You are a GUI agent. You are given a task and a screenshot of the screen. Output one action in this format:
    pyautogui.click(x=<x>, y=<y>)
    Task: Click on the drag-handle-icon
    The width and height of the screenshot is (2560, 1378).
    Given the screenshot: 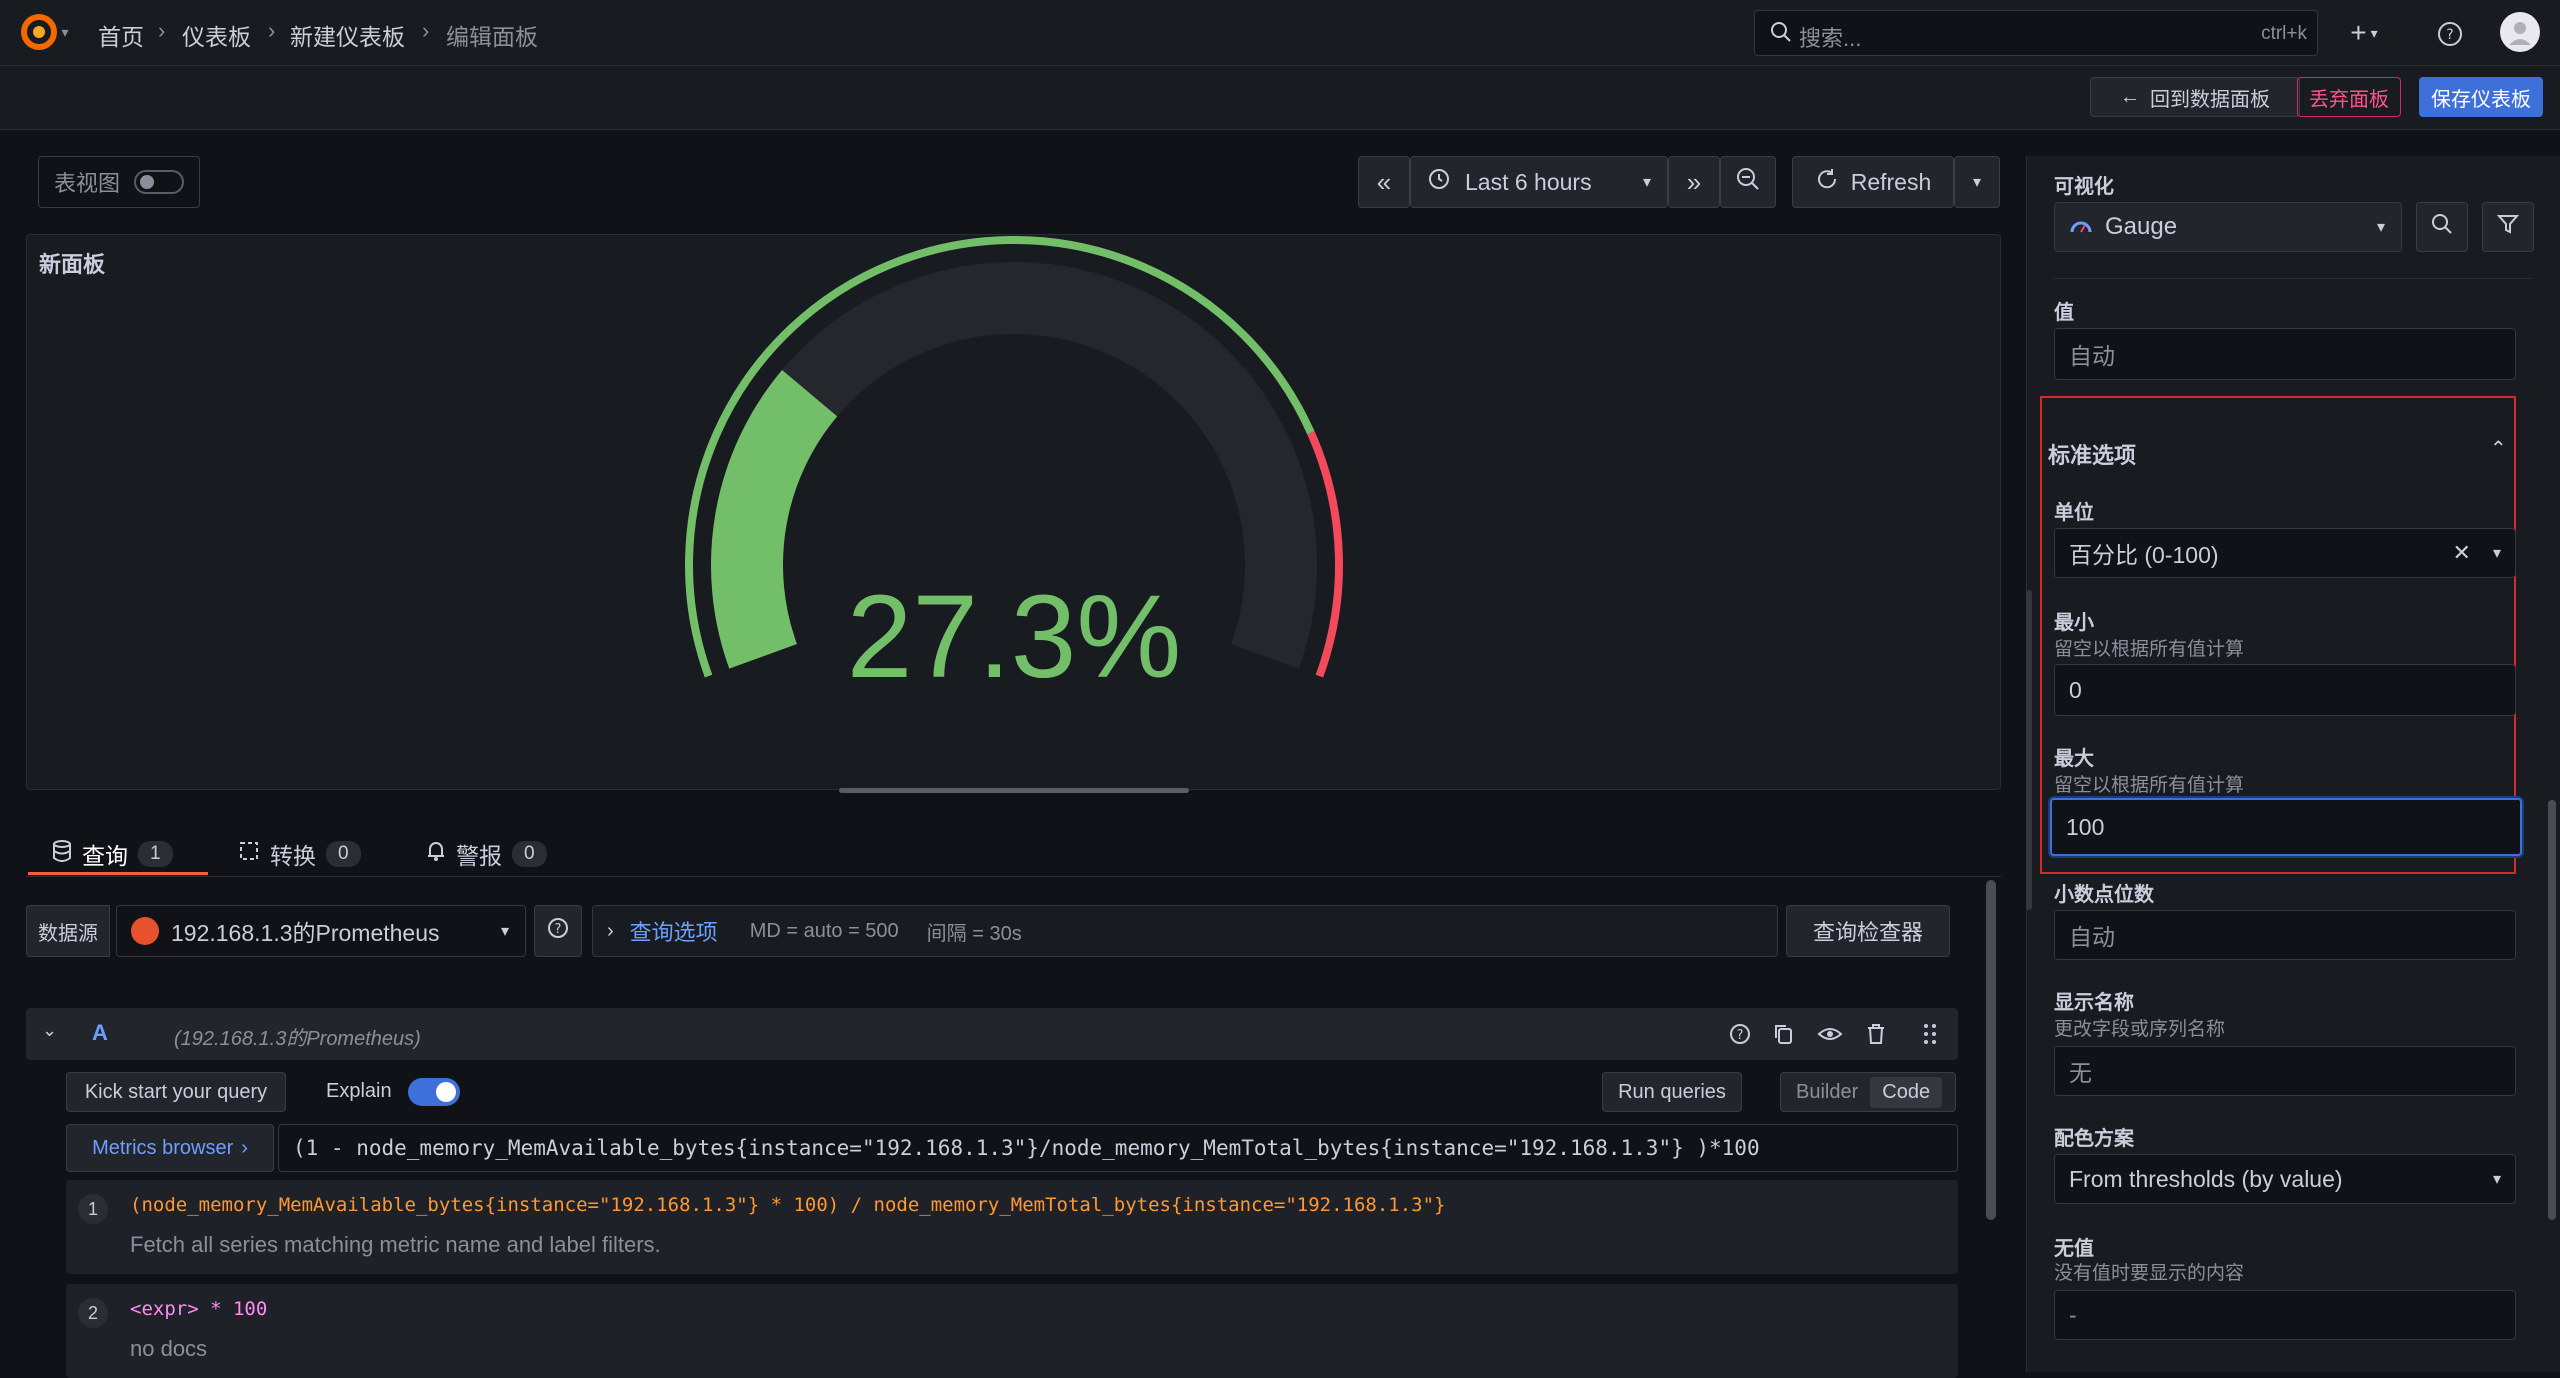 What is the action you would take?
    pyautogui.click(x=1930, y=1034)
    